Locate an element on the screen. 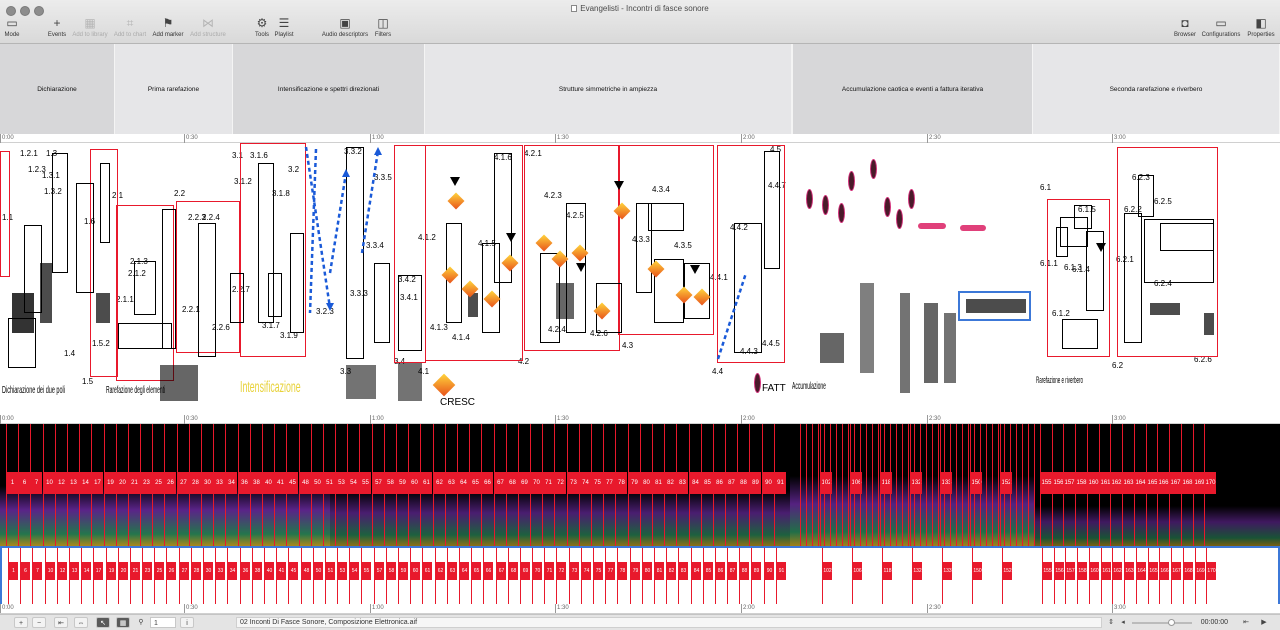  marker-tag: 81 is located at coordinates (658, 483).